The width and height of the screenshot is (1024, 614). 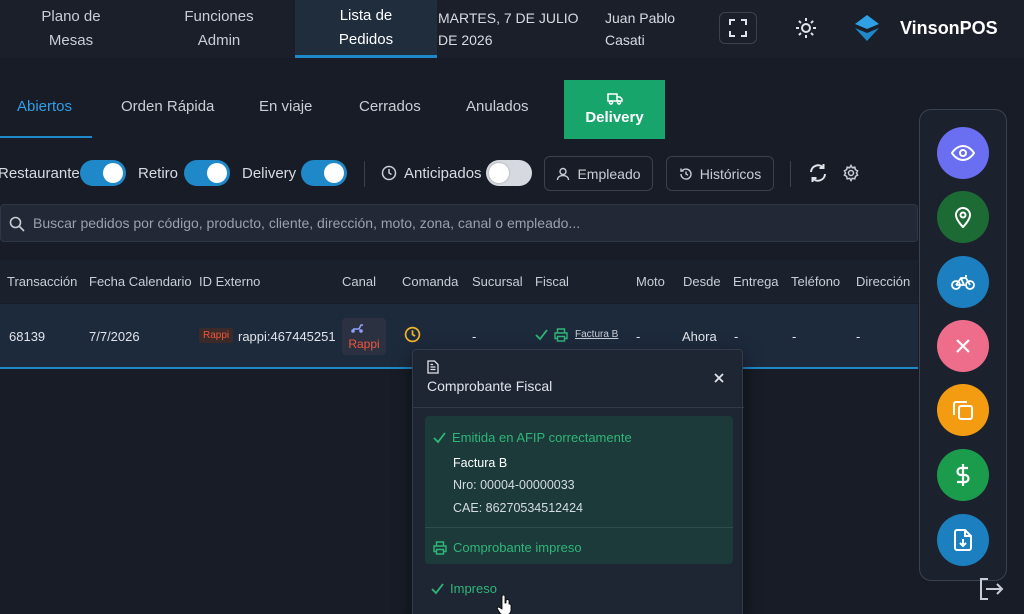 I want to click on restaurante-toggle, so click(x=103, y=173).